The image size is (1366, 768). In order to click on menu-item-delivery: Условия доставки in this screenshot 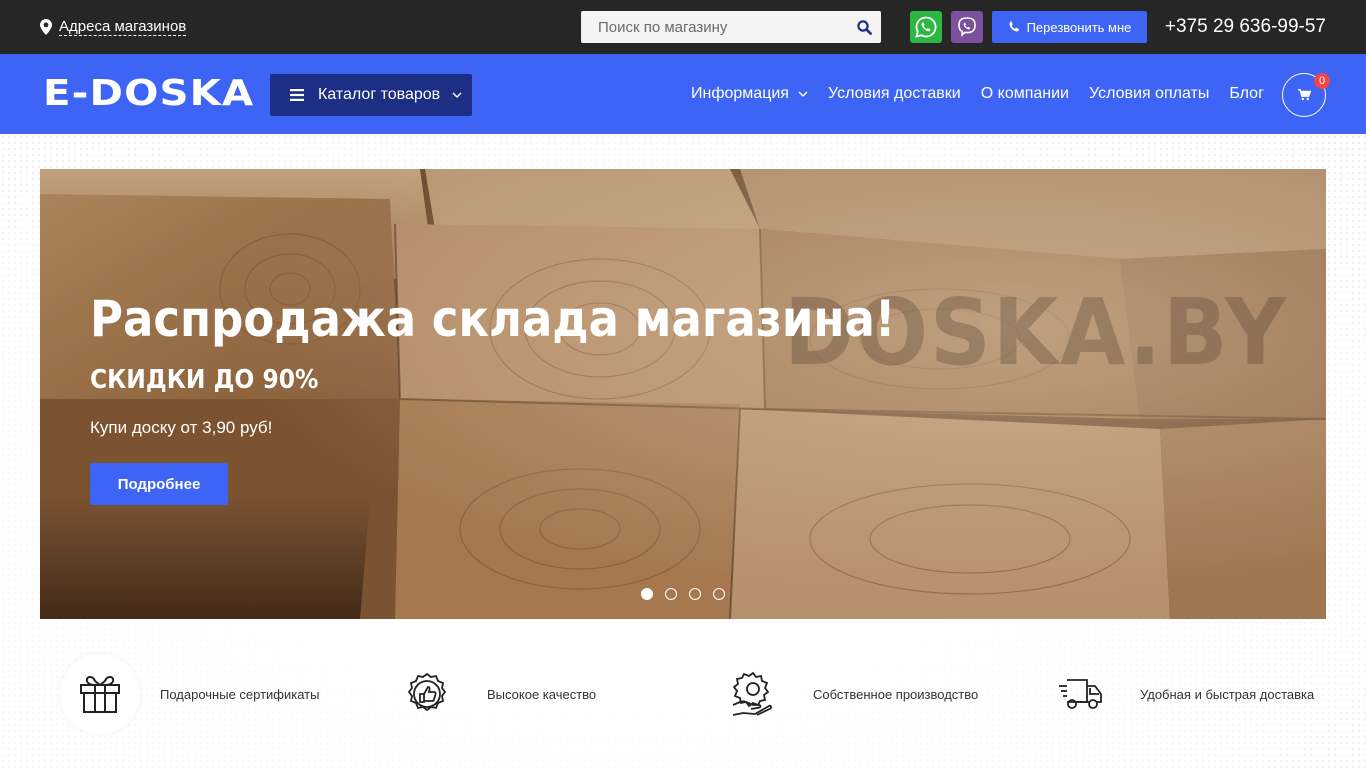, I will do `click(894, 94)`.